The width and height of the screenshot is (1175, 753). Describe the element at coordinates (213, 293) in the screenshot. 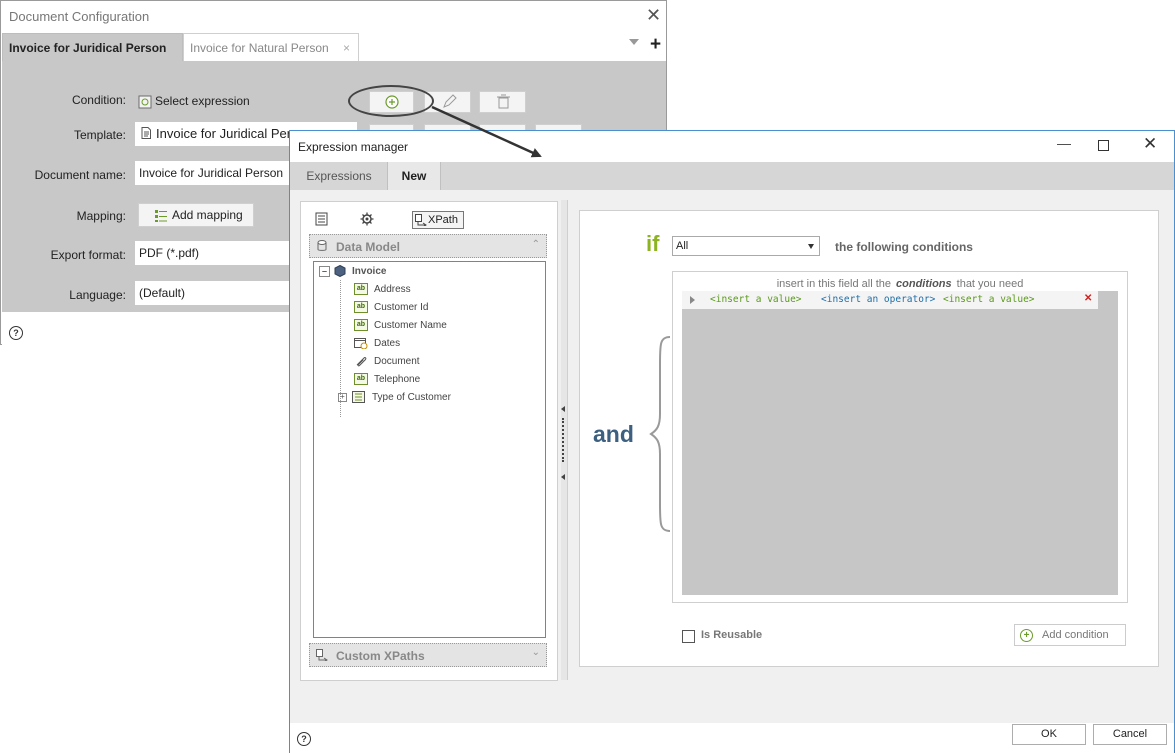

I see `language-select: (Default)` at that location.